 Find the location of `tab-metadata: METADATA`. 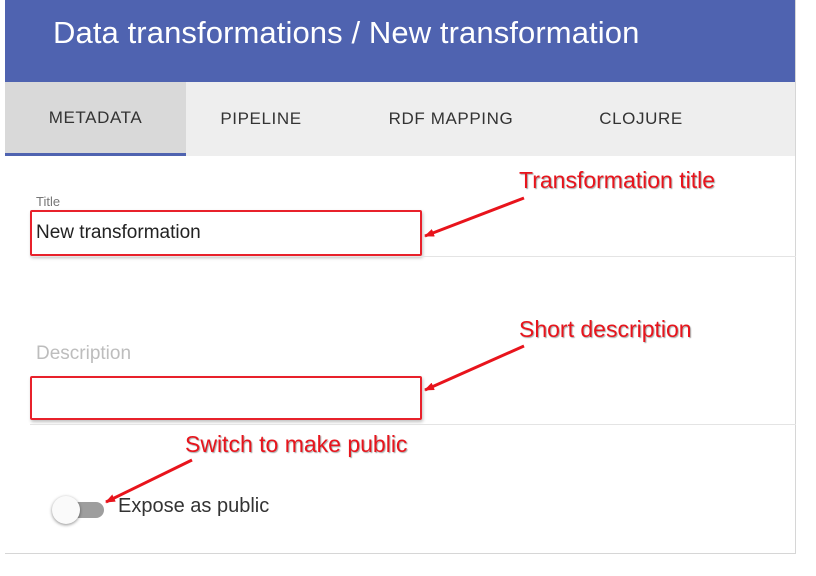

tab-metadata: METADATA is located at coordinates (95, 119).